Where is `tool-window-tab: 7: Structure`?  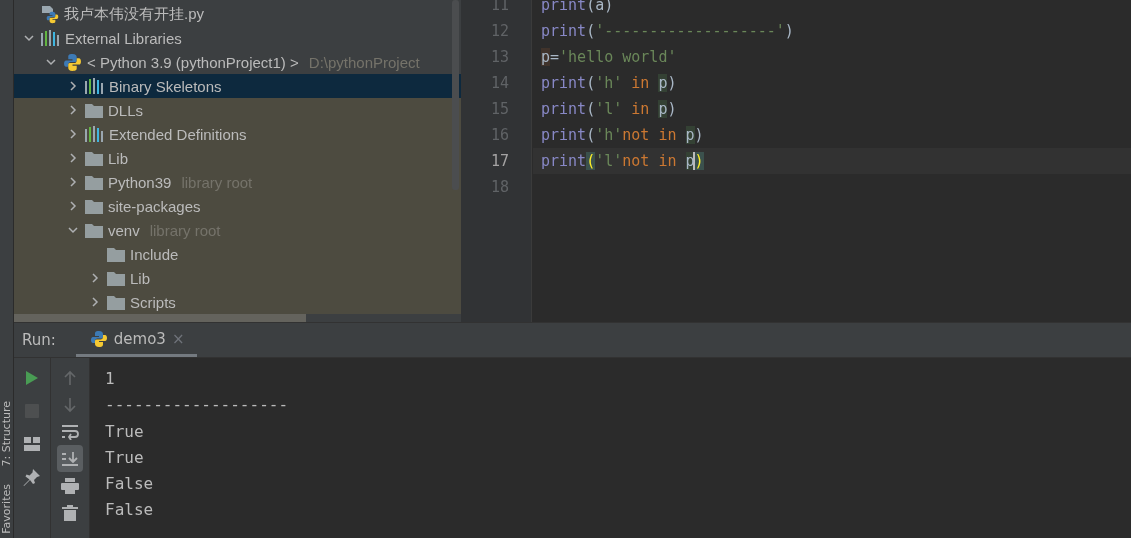
tool-window-tab: 7: Structure is located at coordinates (6, 433).